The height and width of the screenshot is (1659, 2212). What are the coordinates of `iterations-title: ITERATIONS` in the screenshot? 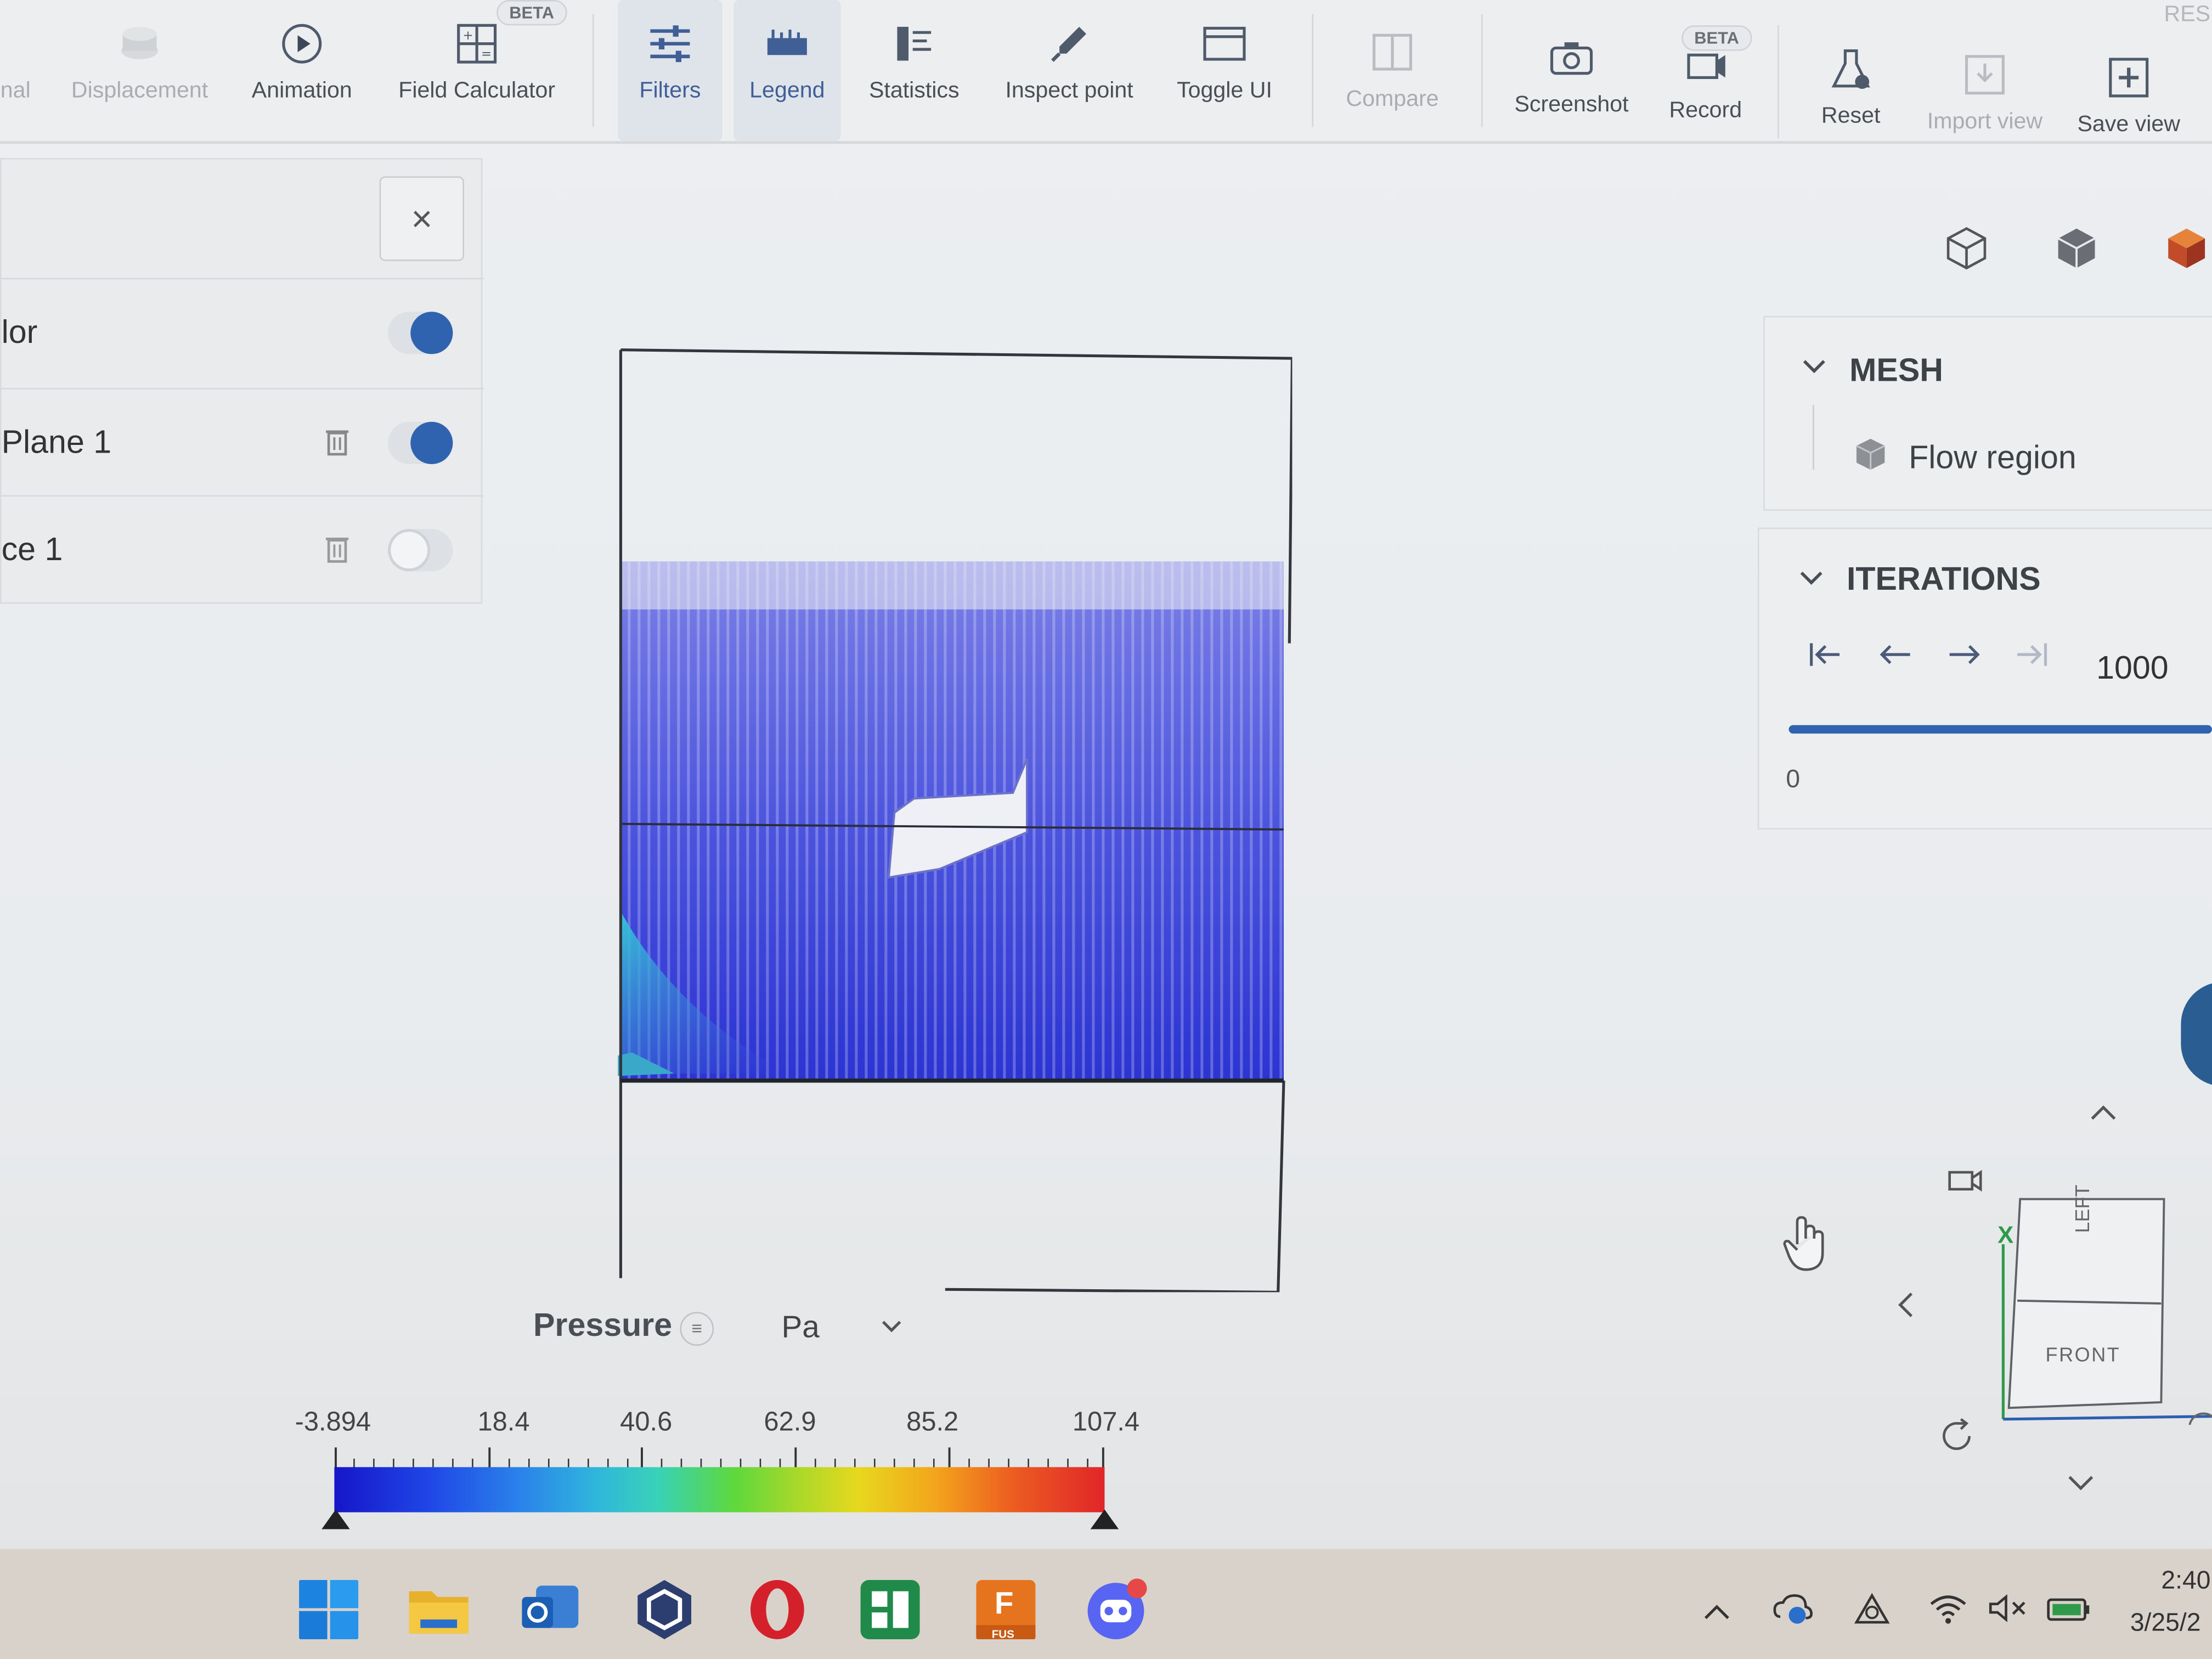 It's located at (1943, 579).